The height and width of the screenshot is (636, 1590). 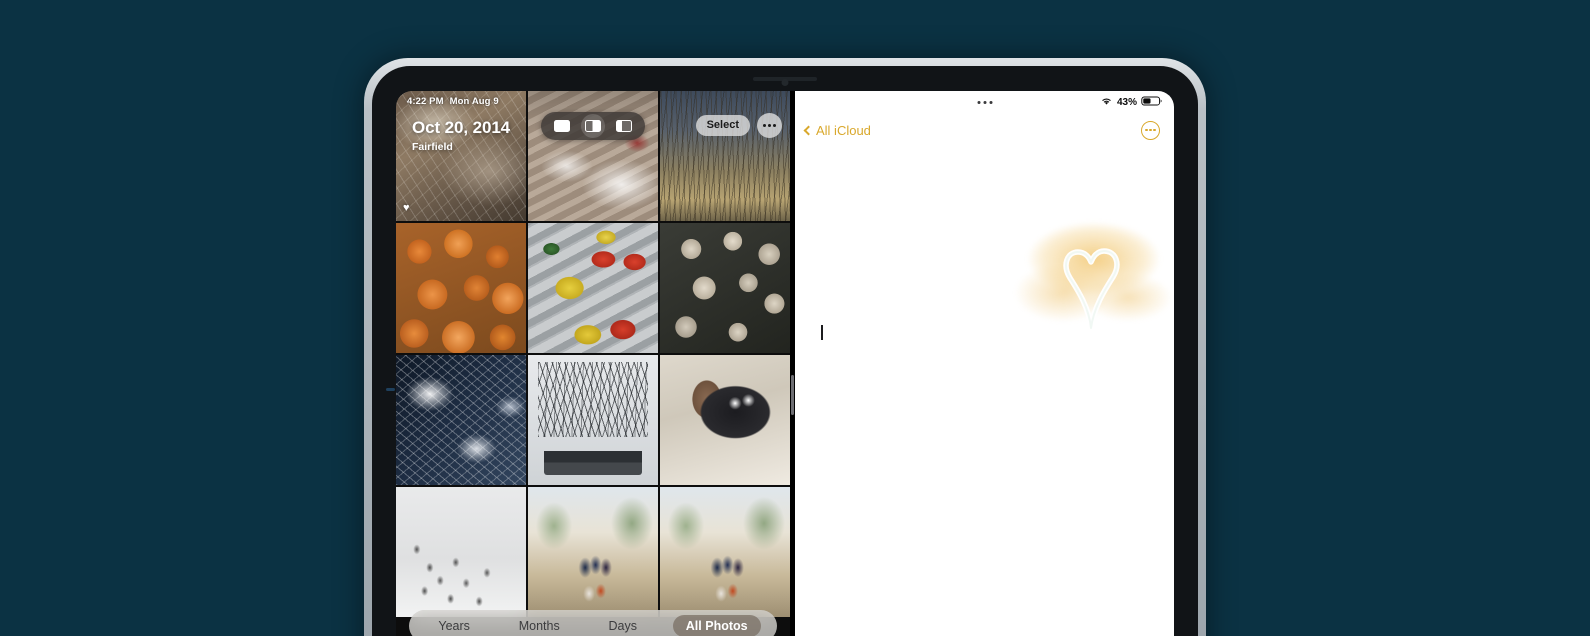 I want to click on status-date: Mon Aug 9, so click(x=474, y=101).